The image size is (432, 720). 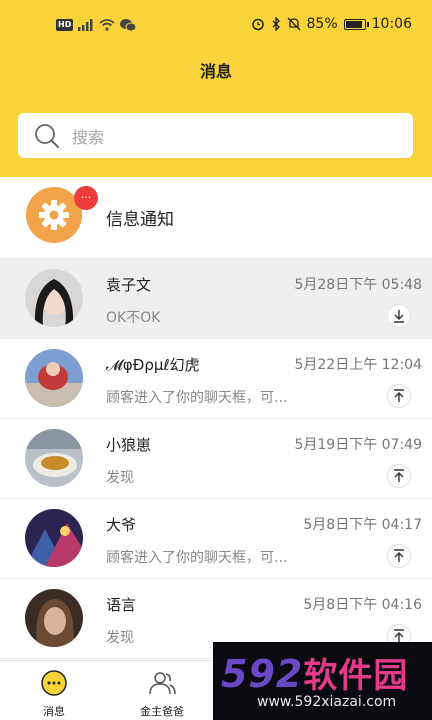 I want to click on tab-contacts: 金主爸爸, so click(x=162, y=690).